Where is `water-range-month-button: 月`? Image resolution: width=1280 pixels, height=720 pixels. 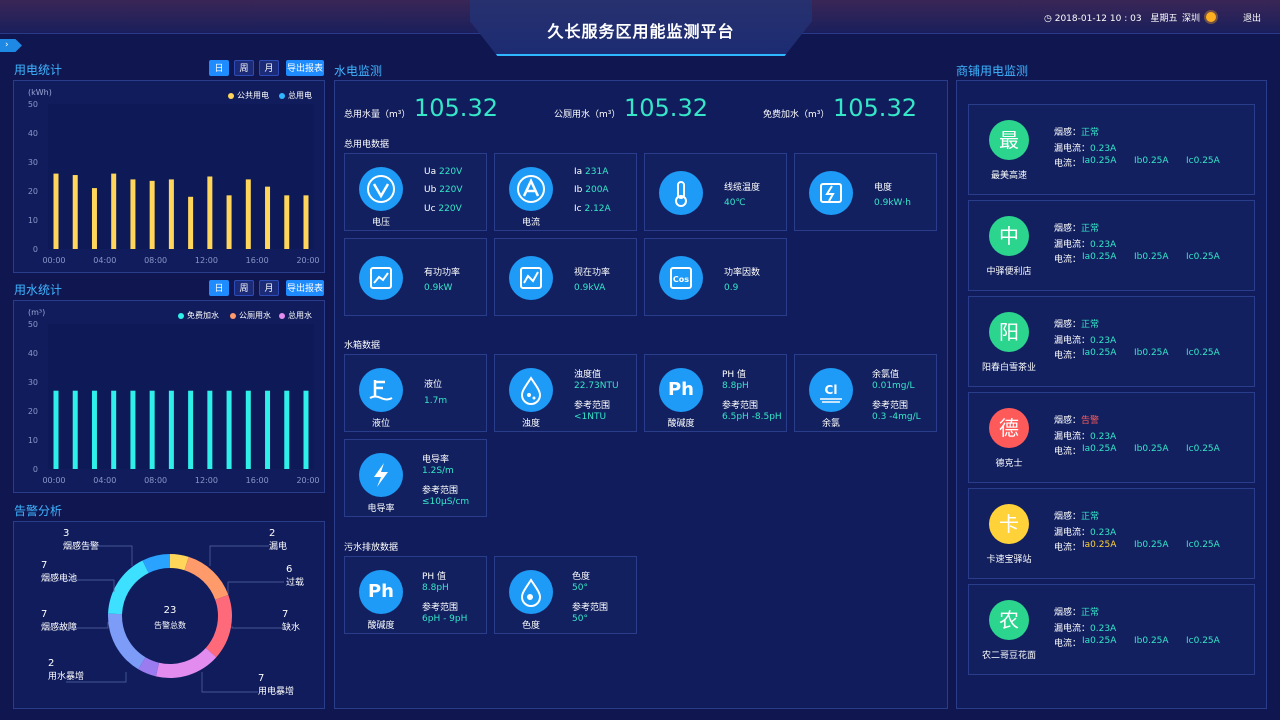
water-range-month-button: 月 is located at coordinates (269, 288).